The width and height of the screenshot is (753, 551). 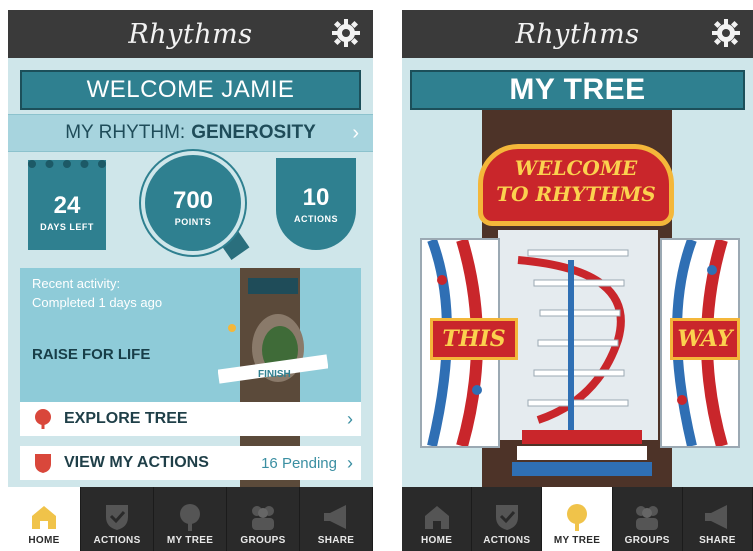 I want to click on way-arrow-sign: WAY, so click(x=705, y=339).